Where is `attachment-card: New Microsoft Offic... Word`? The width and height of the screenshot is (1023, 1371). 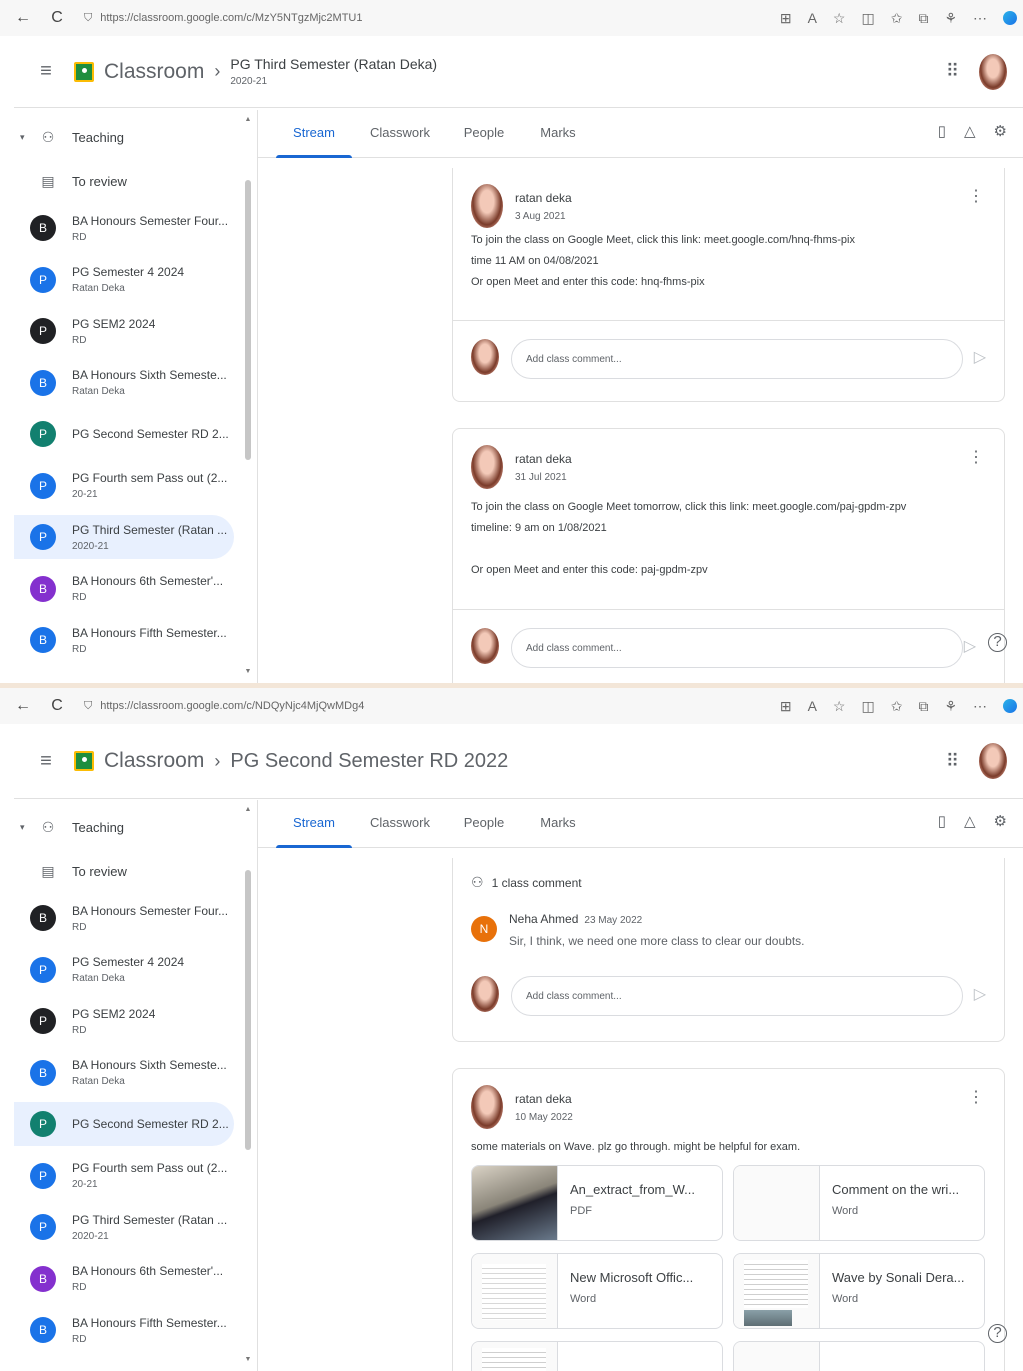 attachment-card: New Microsoft Offic... Word is located at coordinates (597, 1291).